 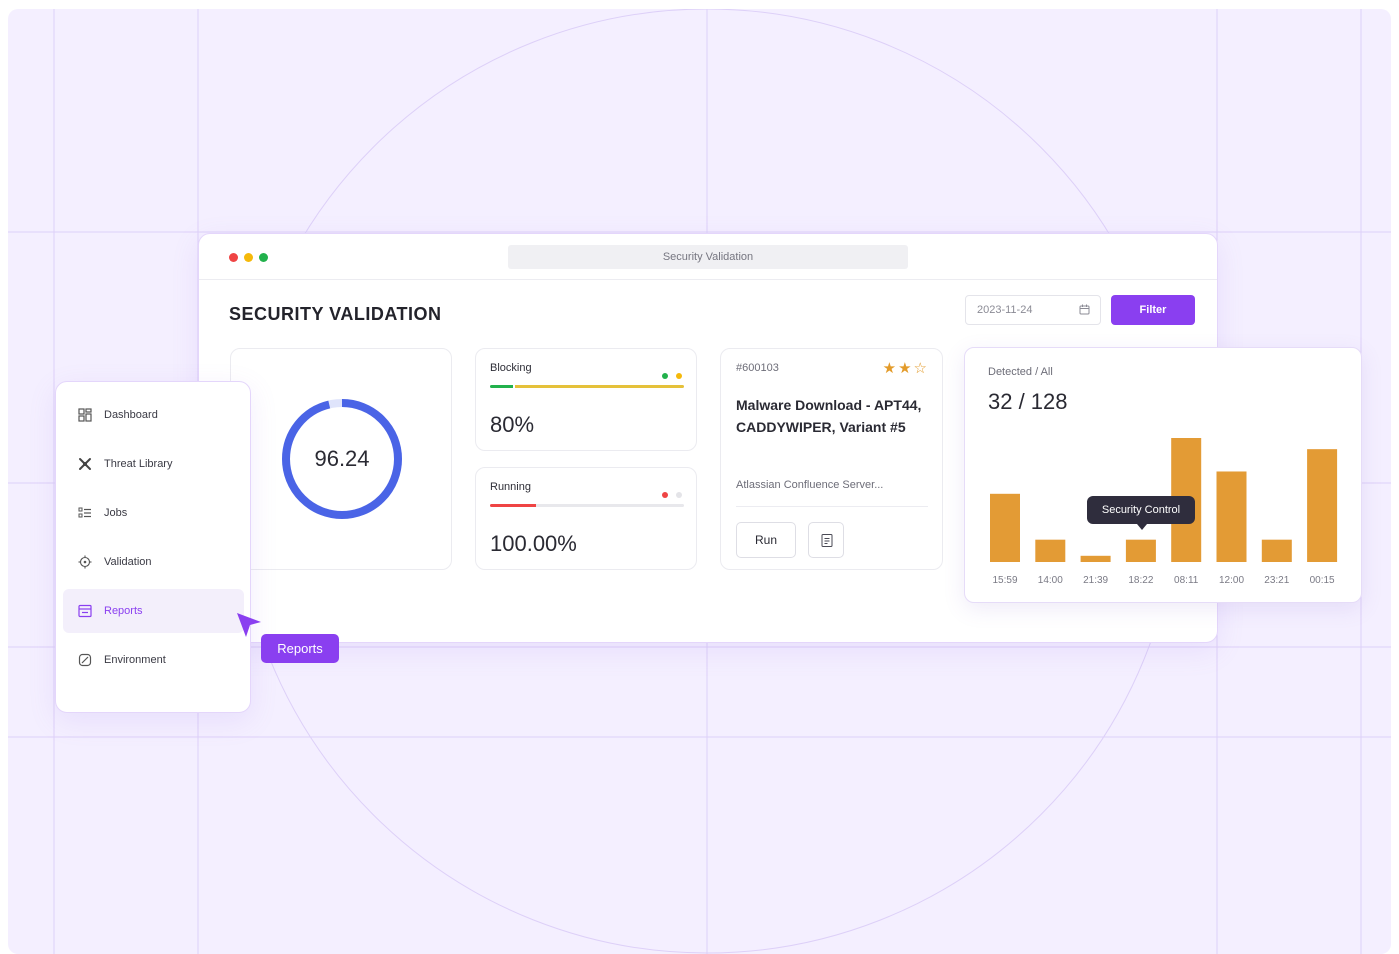 What do you see at coordinates (1084, 309) in the screenshot?
I see `calendar-icon` at bounding box center [1084, 309].